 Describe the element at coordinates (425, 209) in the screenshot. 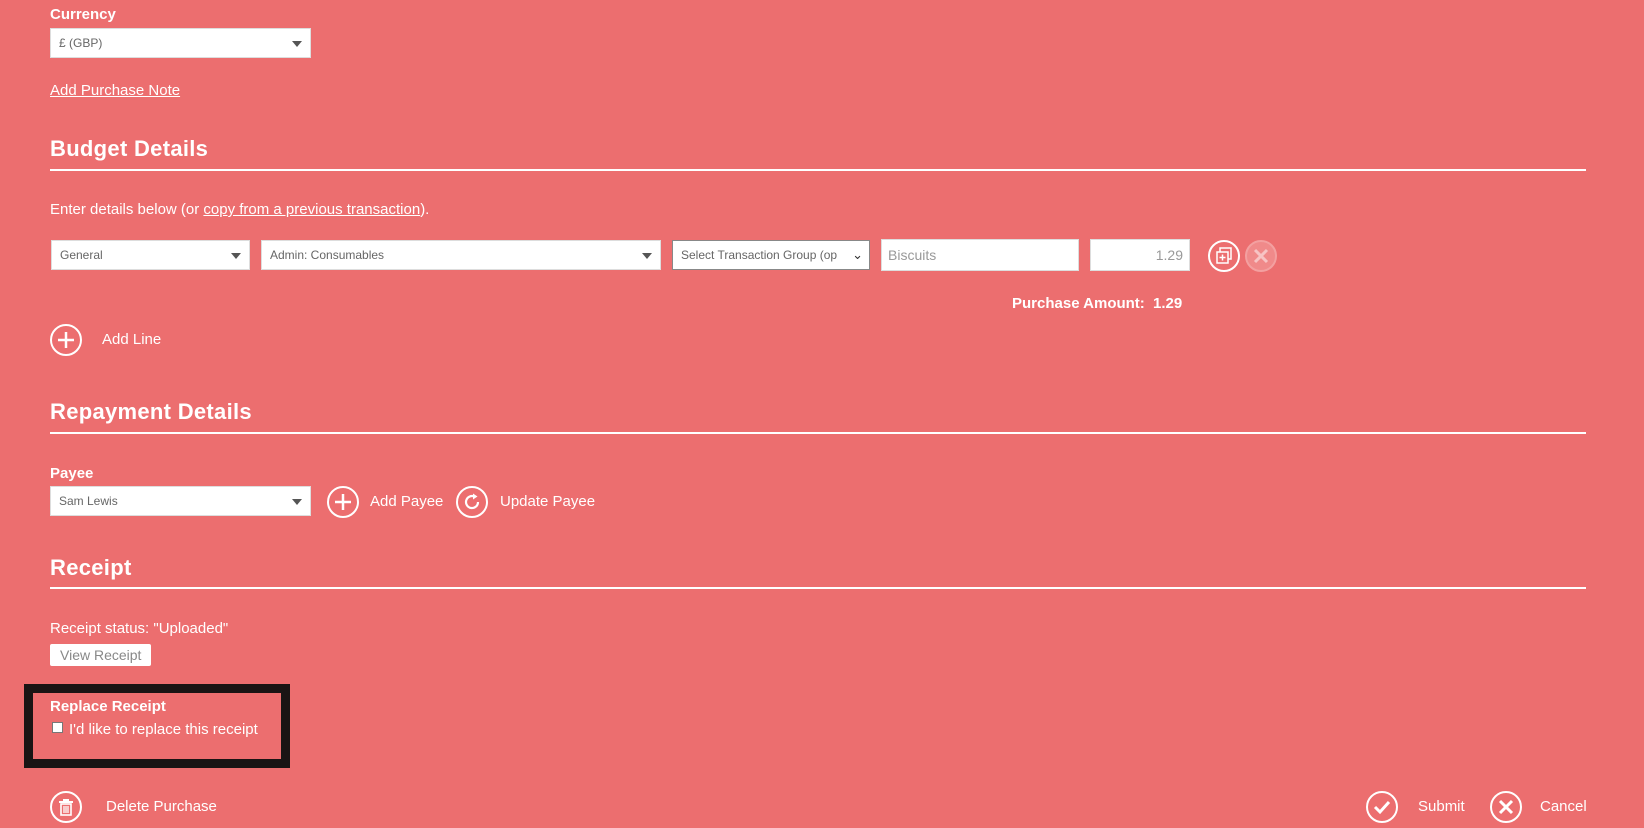

I see `budget-intro-suffix: ).` at that location.